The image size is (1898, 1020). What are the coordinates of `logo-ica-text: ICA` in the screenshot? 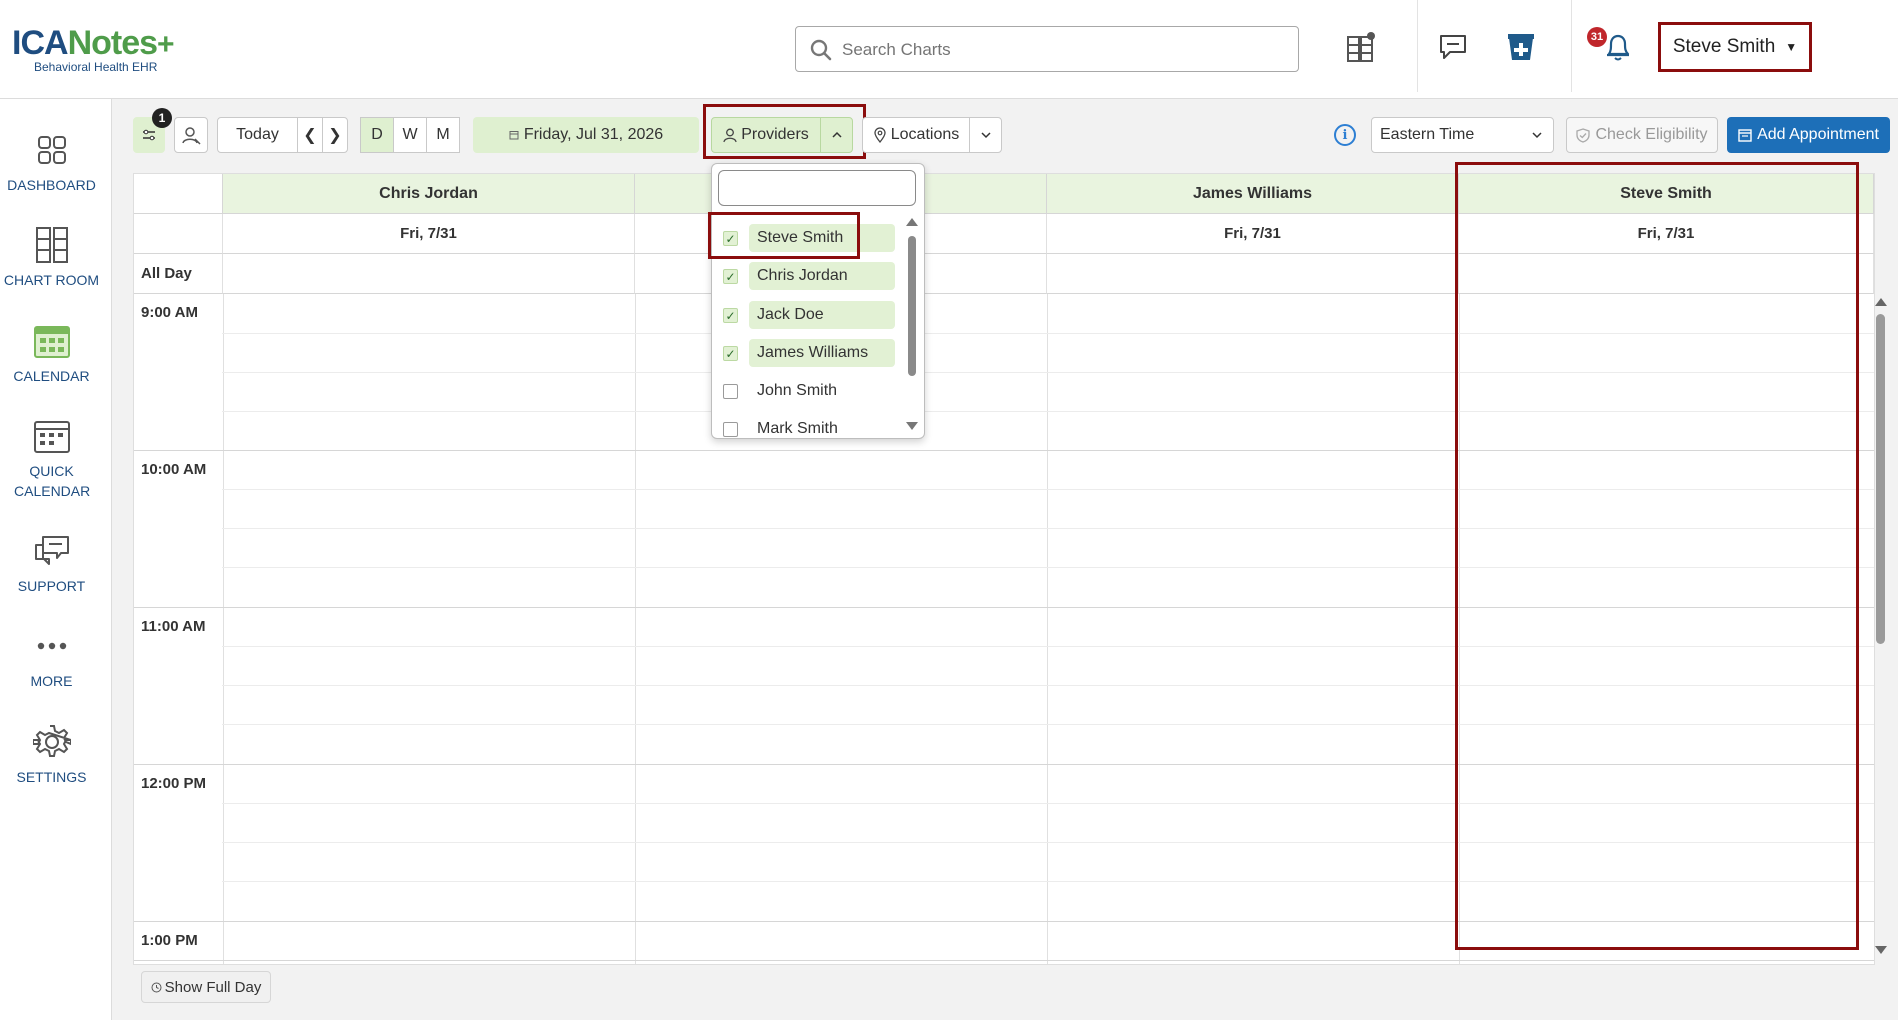 It's located at (40, 43).